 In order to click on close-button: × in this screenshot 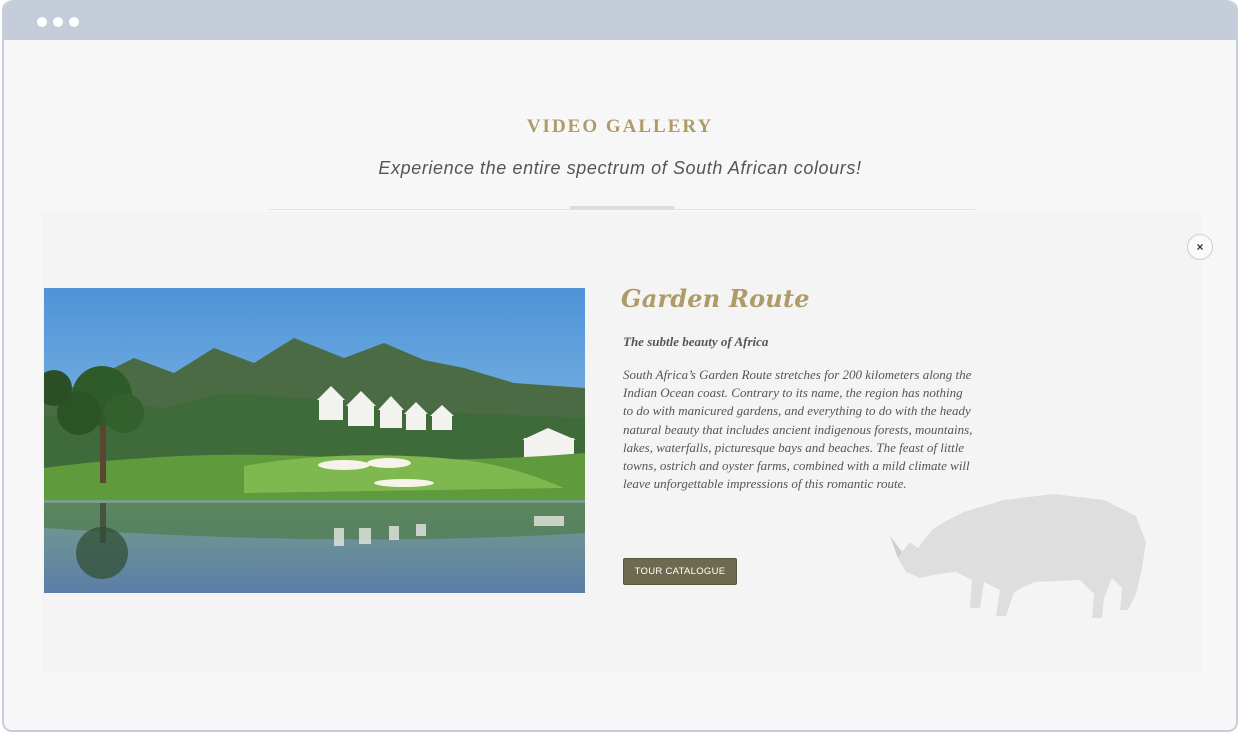, I will do `click(1200, 247)`.